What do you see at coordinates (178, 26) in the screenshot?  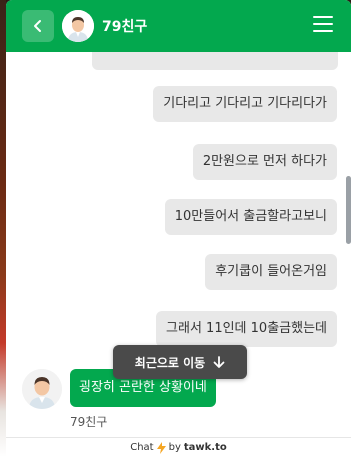 I see `chat-header: 79친구` at bounding box center [178, 26].